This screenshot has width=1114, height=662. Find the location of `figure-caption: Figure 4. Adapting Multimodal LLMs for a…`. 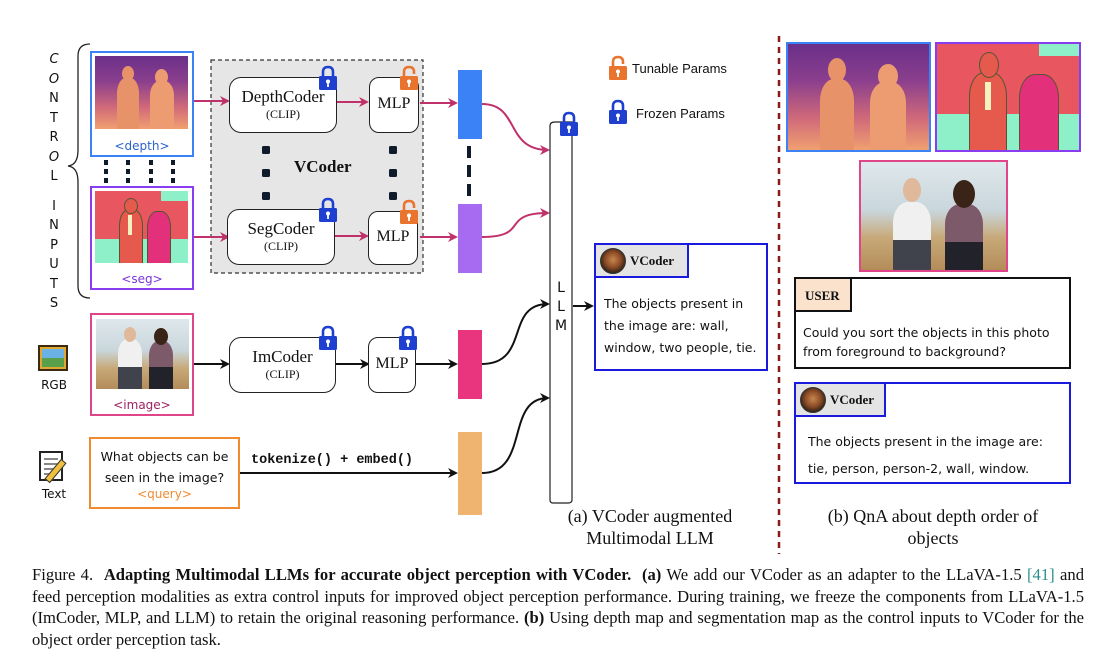

figure-caption: Figure 4. Adapting Multimodal LLMs for a… is located at coordinates (558, 607).